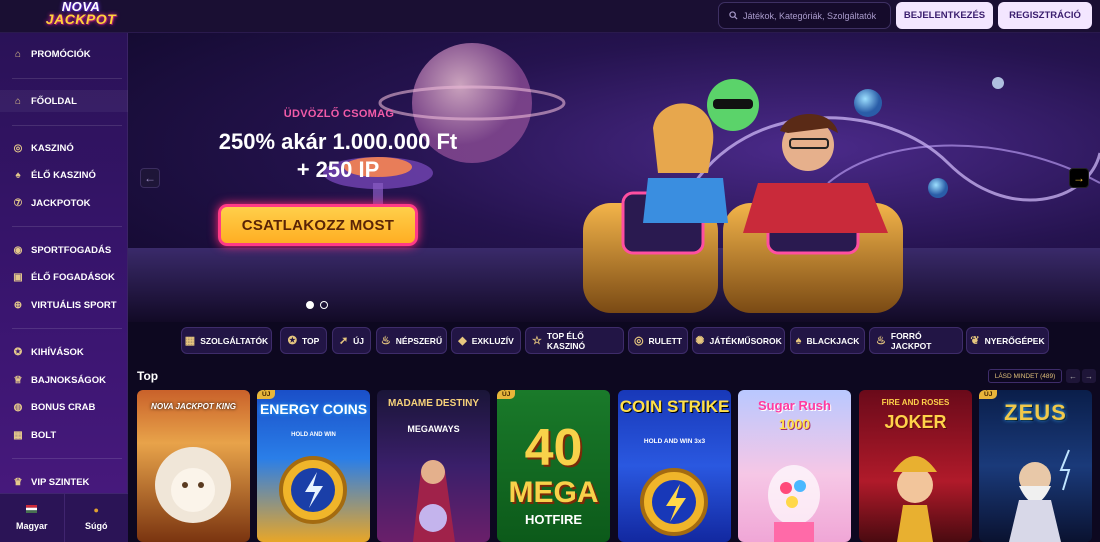  I want to click on sidebar-item-shop: ▦ BOLT, so click(64, 435).